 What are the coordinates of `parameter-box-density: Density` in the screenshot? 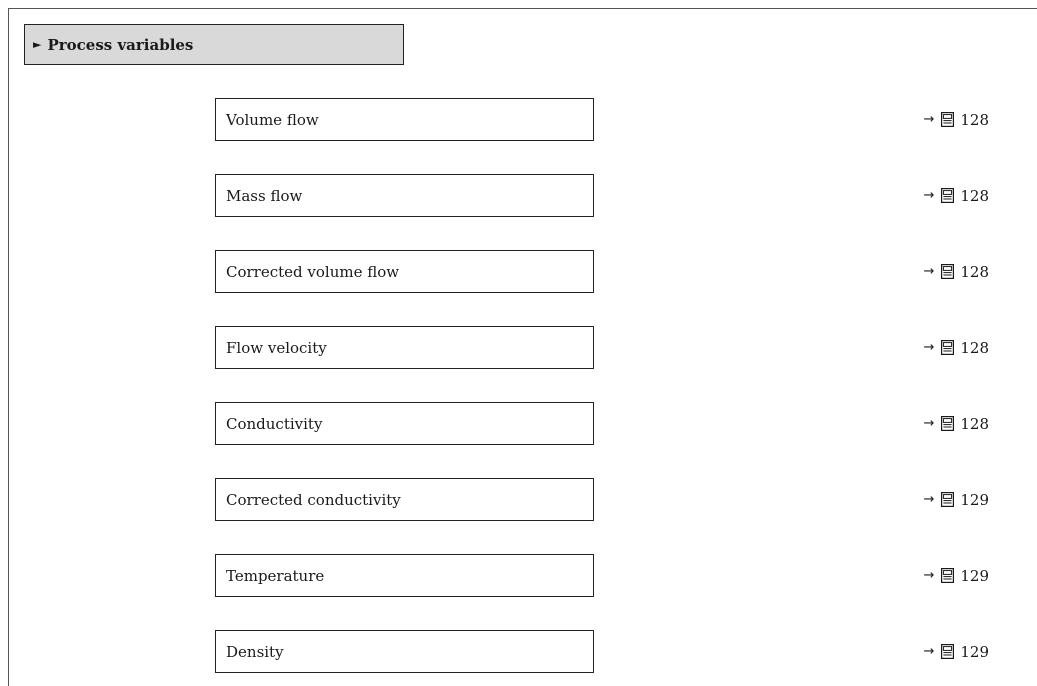 It's located at (404, 651).